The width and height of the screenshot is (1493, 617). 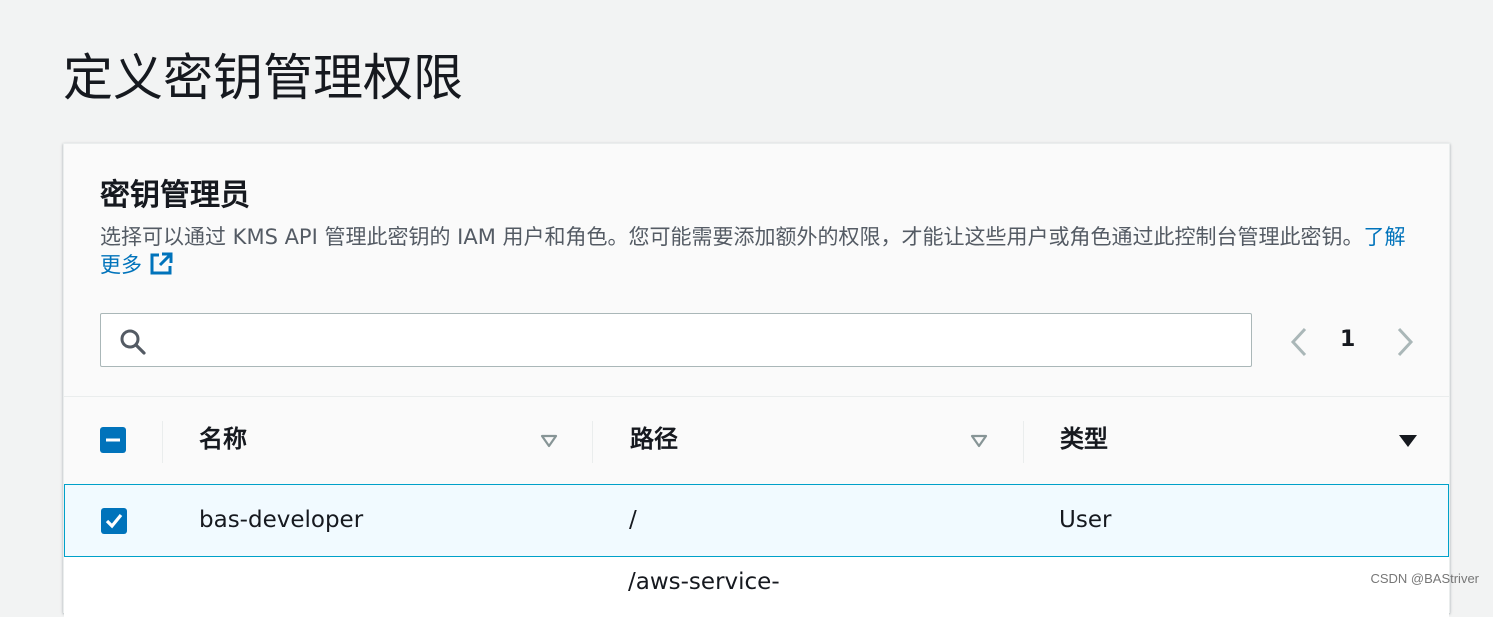 What do you see at coordinates (263, 78) in the screenshot?
I see `page-title: 定义密钥管理权限` at bounding box center [263, 78].